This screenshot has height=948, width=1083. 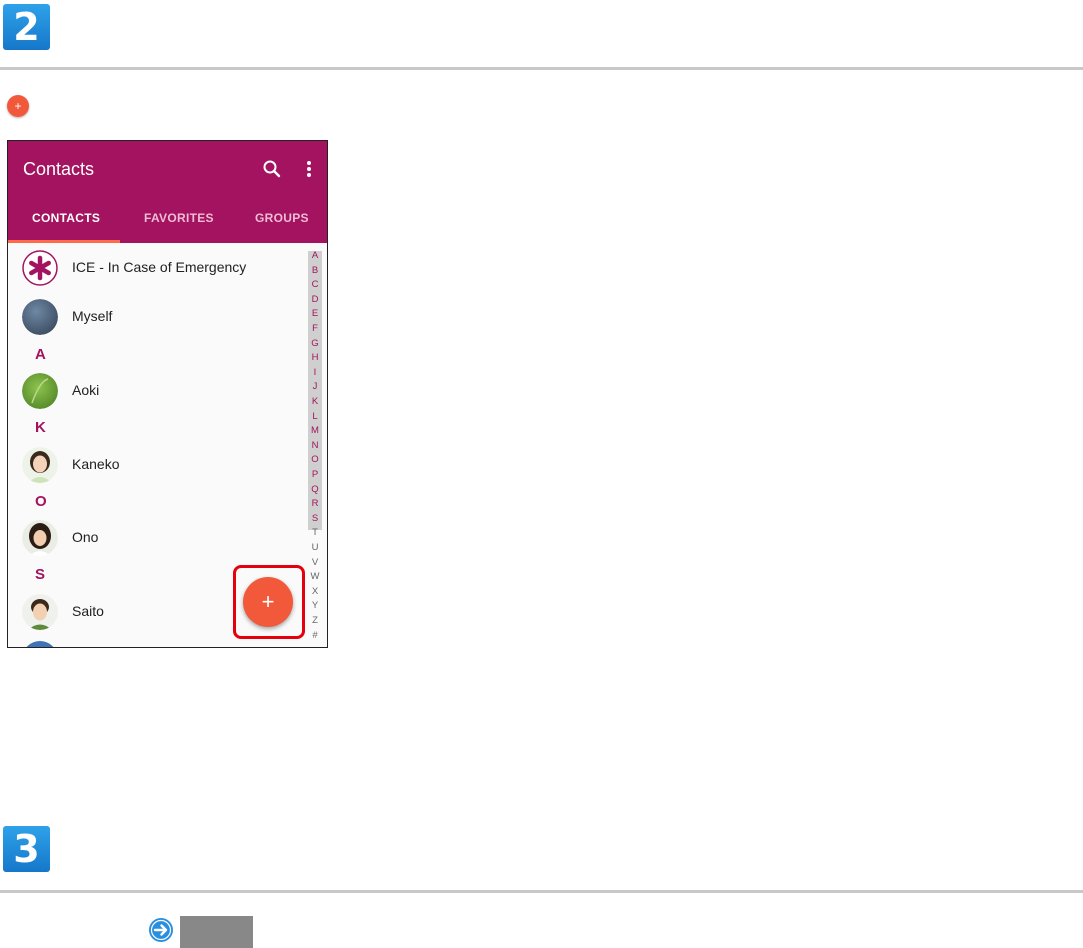 What do you see at coordinates (315, 504) in the screenshot?
I see `index-letter: R` at bounding box center [315, 504].